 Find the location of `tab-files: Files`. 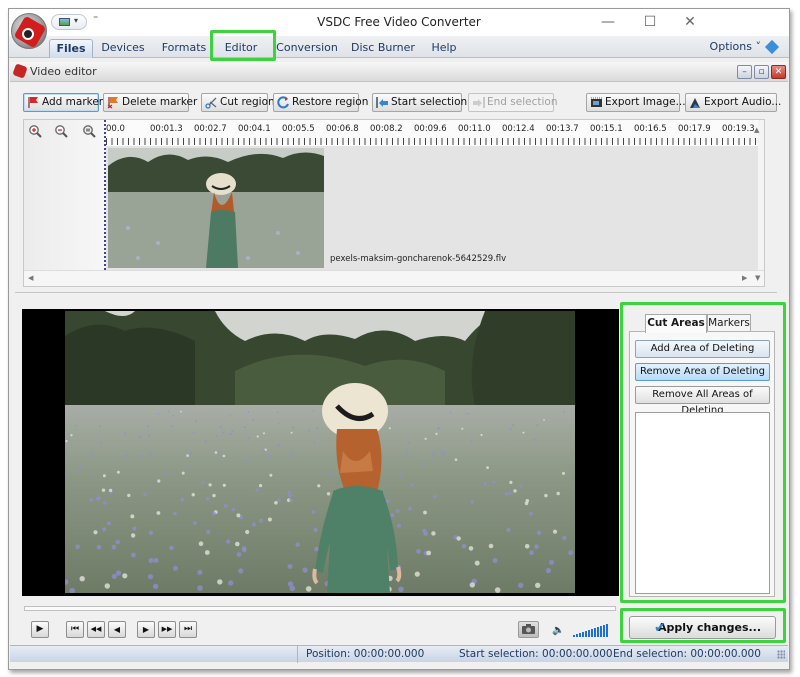

tab-files: Files is located at coordinates (71, 48).